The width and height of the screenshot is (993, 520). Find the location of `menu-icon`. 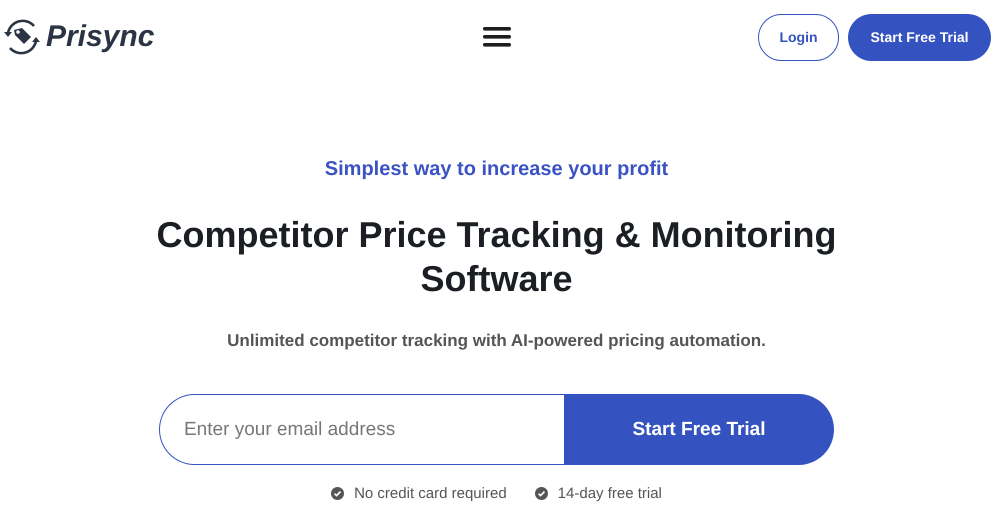

menu-icon is located at coordinates (496, 37).